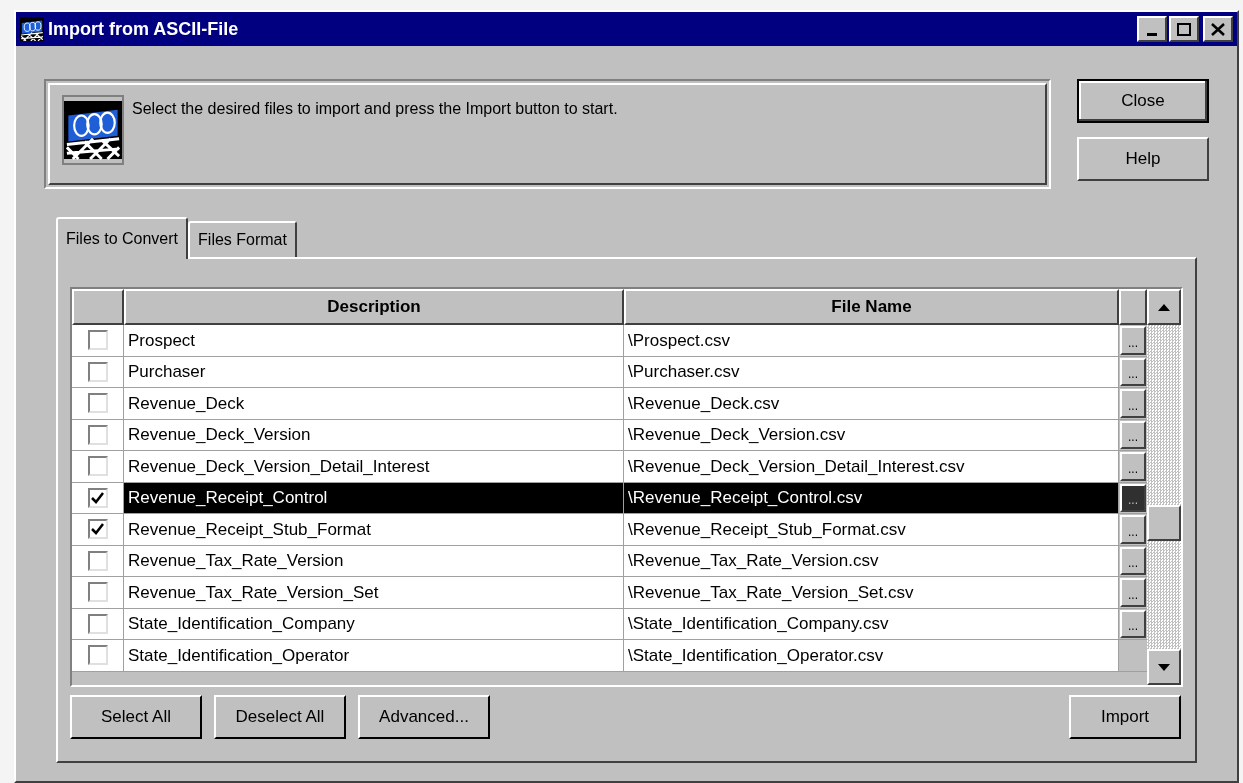  I want to click on table-cell: Revenue_Receipt_Stub_Format, so click(374, 529).